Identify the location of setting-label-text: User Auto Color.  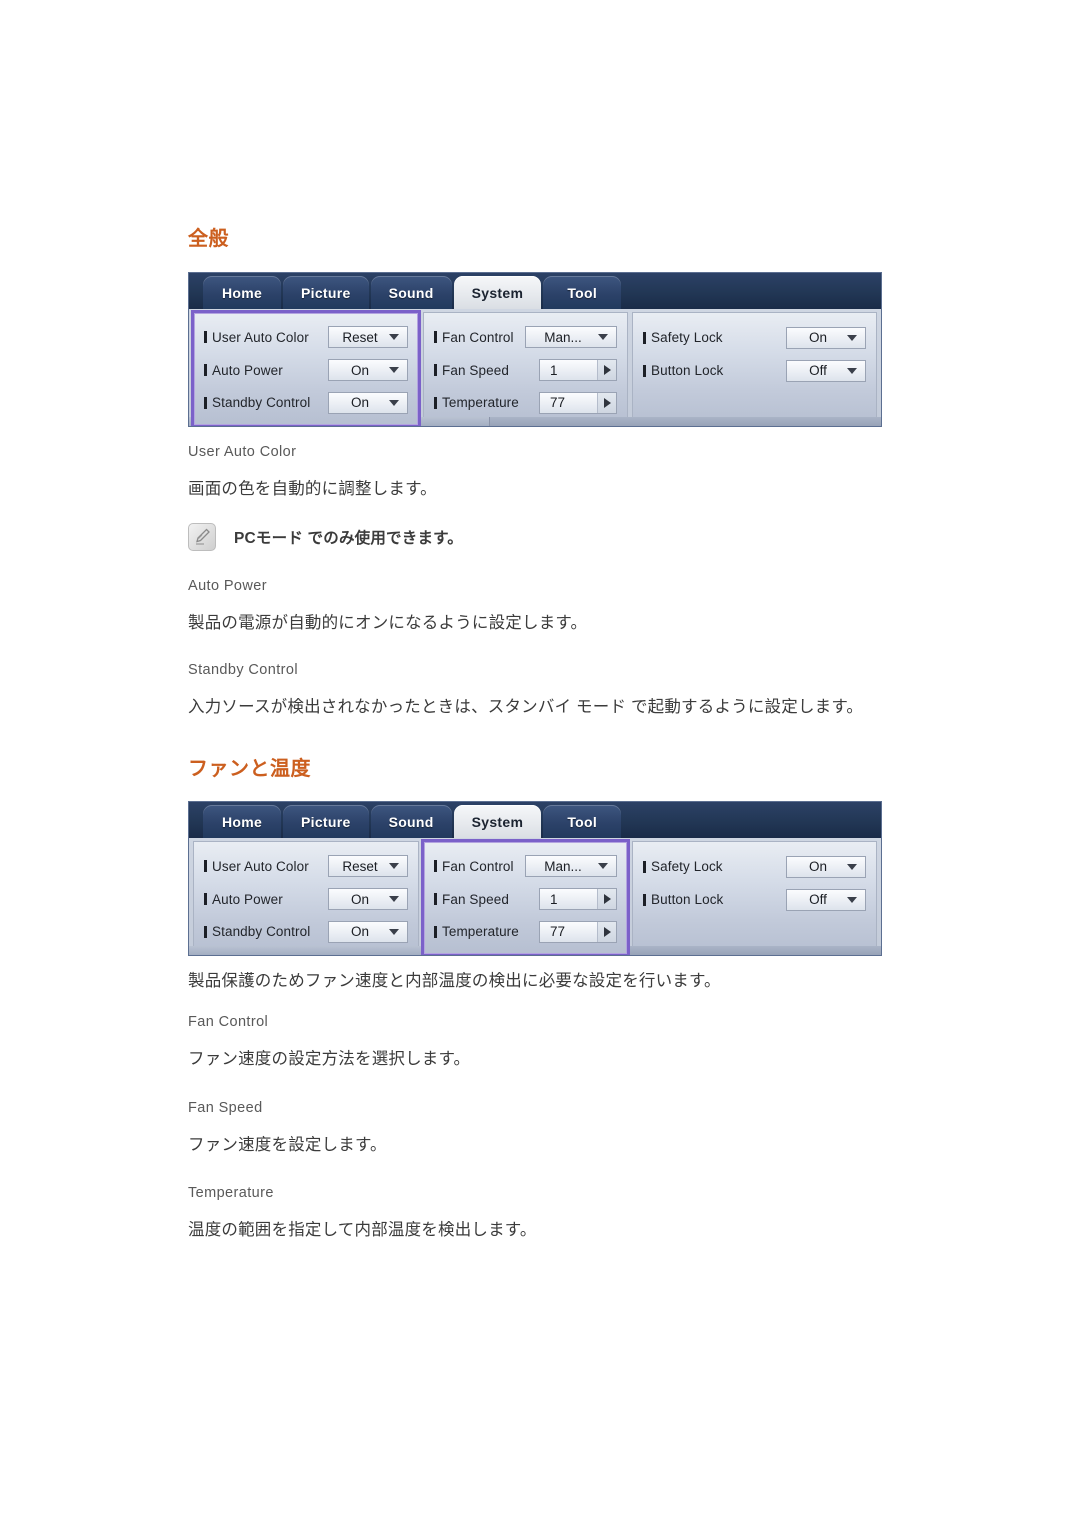
(260, 337).